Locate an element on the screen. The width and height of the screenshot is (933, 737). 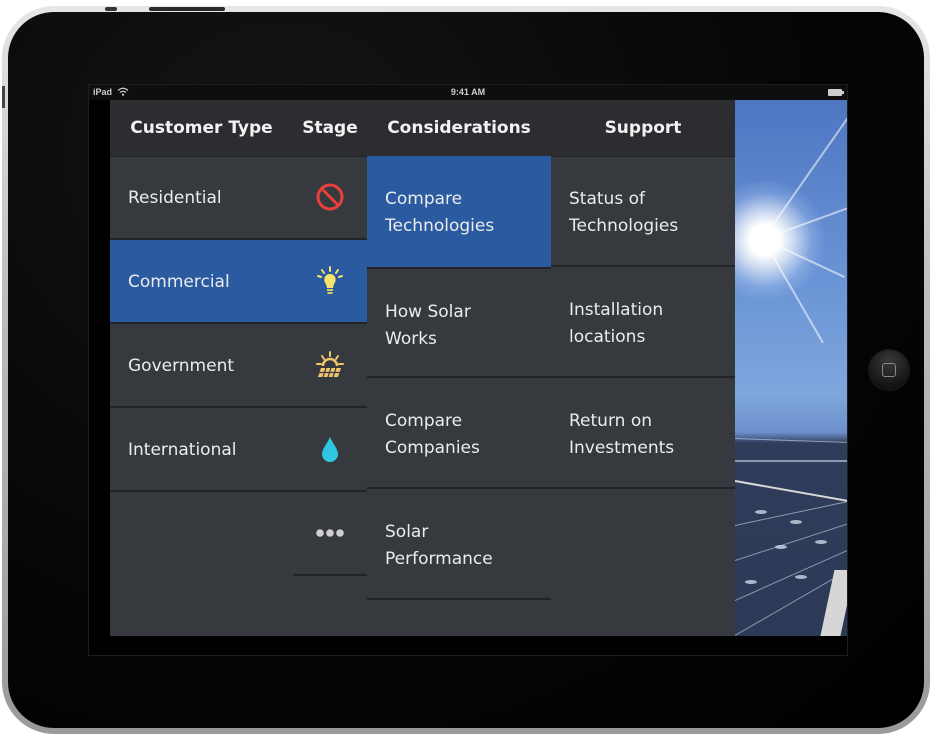
list-item-label-line1: Status of is located at coordinates (607, 199).